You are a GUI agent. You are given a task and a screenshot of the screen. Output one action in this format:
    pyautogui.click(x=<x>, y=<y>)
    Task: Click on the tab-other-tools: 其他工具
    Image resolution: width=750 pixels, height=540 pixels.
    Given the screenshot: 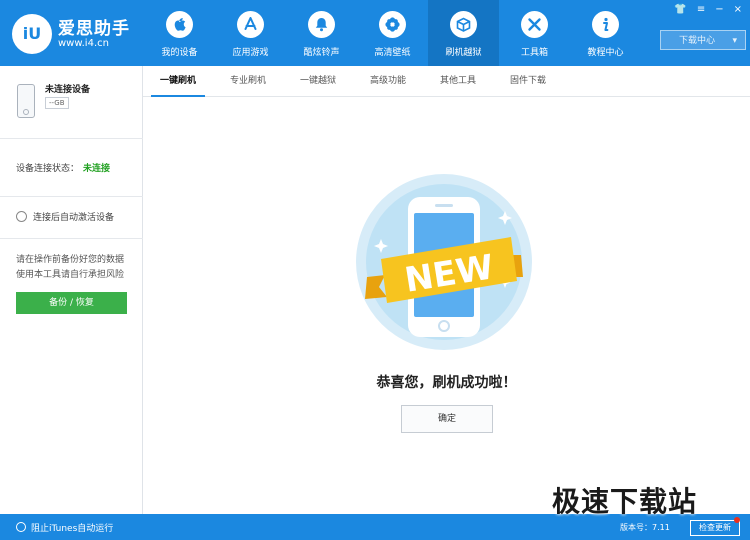 What is the action you would take?
    pyautogui.click(x=458, y=81)
    